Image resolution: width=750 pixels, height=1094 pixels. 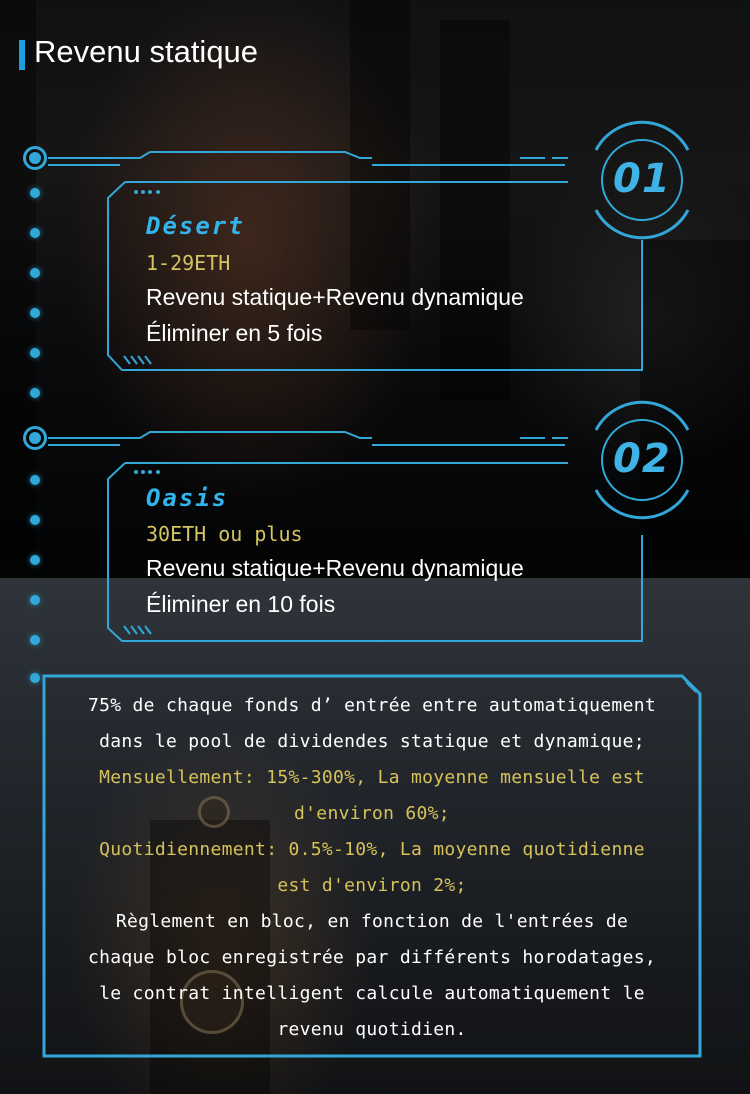 What do you see at coordinates (188, 263) in the screenshot?
I see `level-range: 1-29ETH` at bounding box center [188, 263].